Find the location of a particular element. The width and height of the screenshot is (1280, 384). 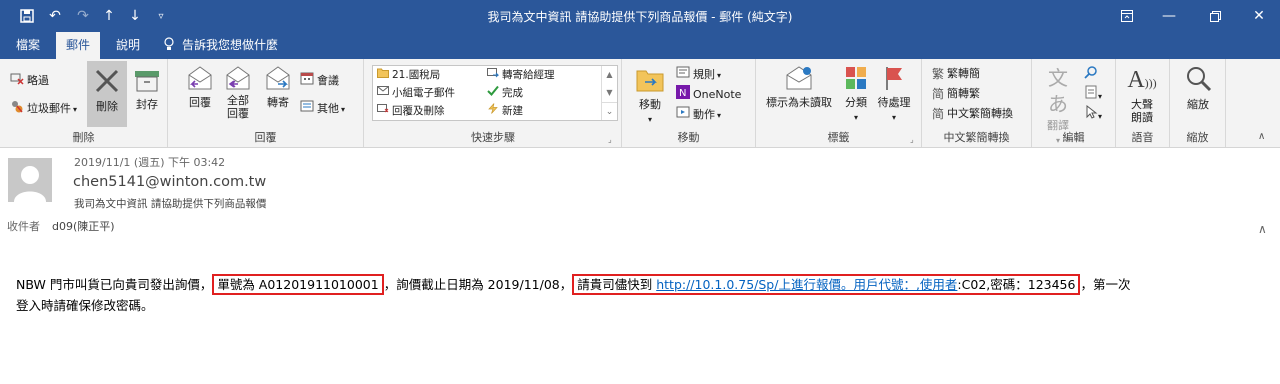

quick-step-reply-delete-label: 回覆及刪除 is located at coordinates (418, 111).